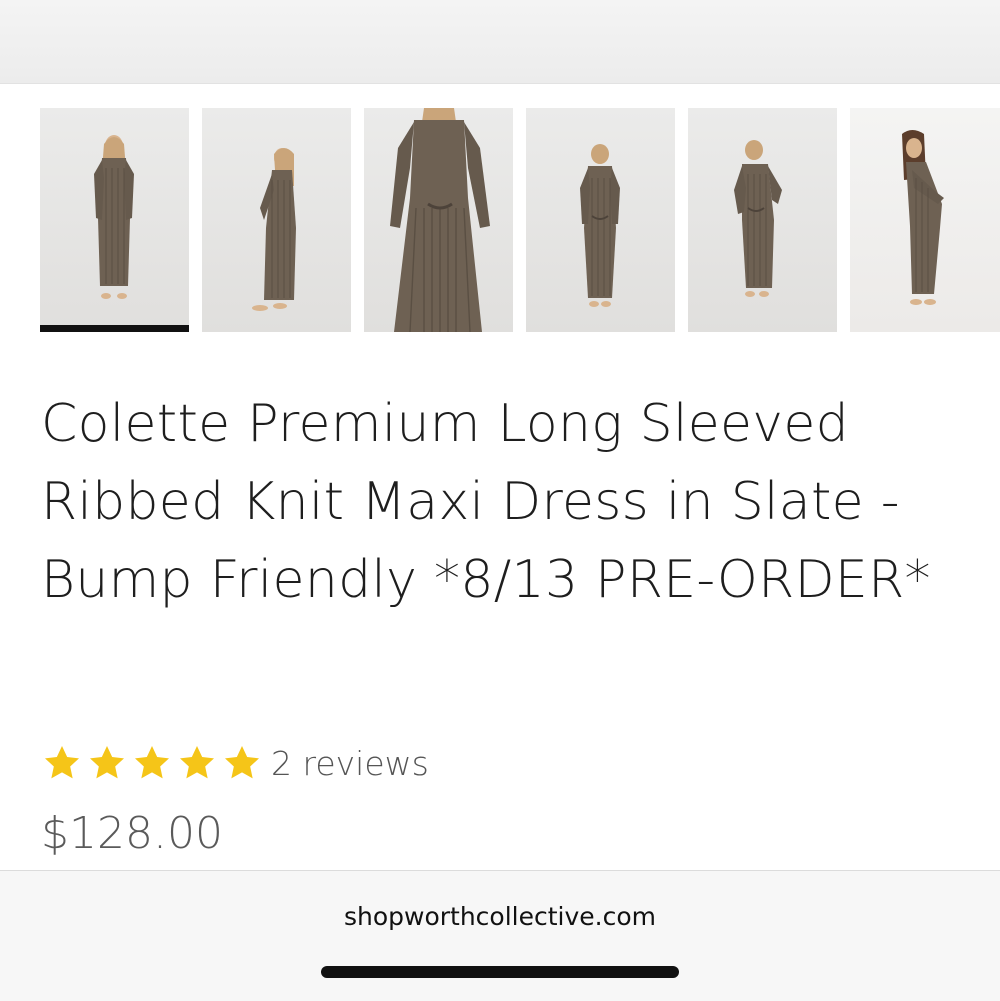  Describe the element at coordinates (500, 972) in the screenshot. I see `home-indicator` at that location.